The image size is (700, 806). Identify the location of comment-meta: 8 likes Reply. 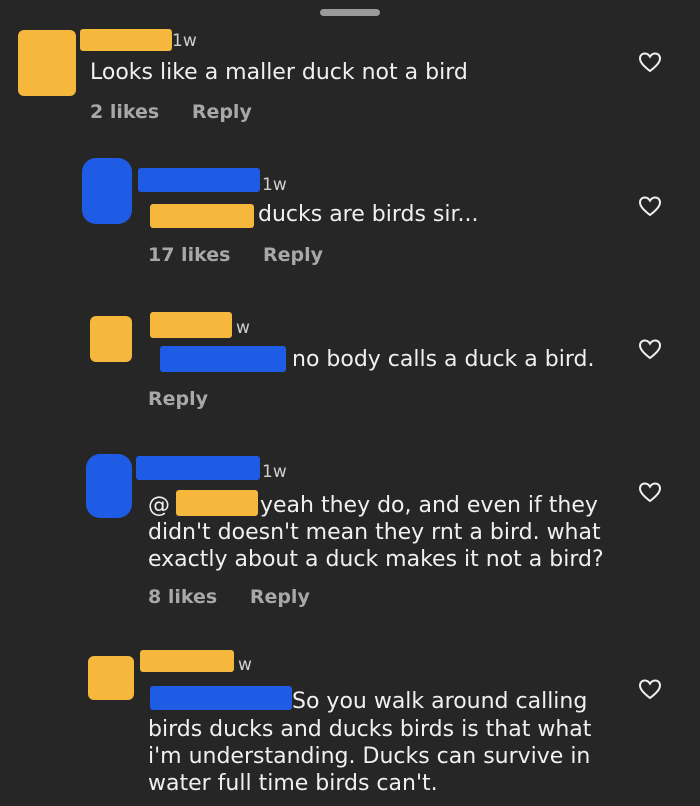
(242, 597).